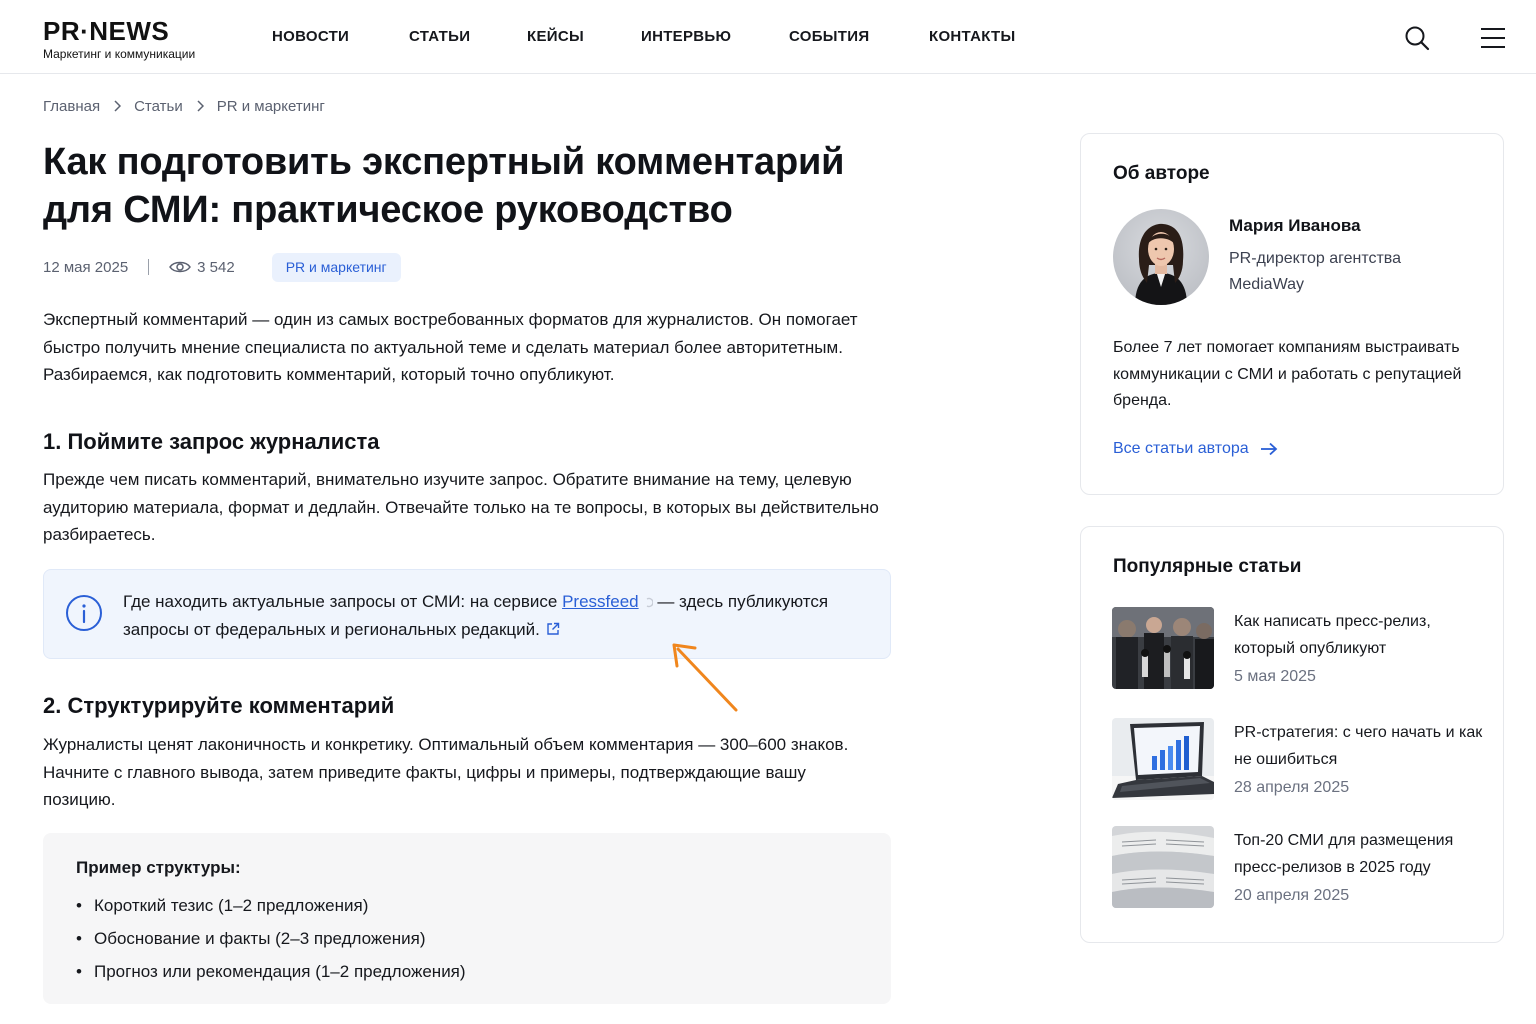 The image size is (1536, 1024). What do you see at coordinates (1181, 448) in the screenshot?
I see `all-author-articles-label: Все статьи автора` at bounding box center [1181, 448].